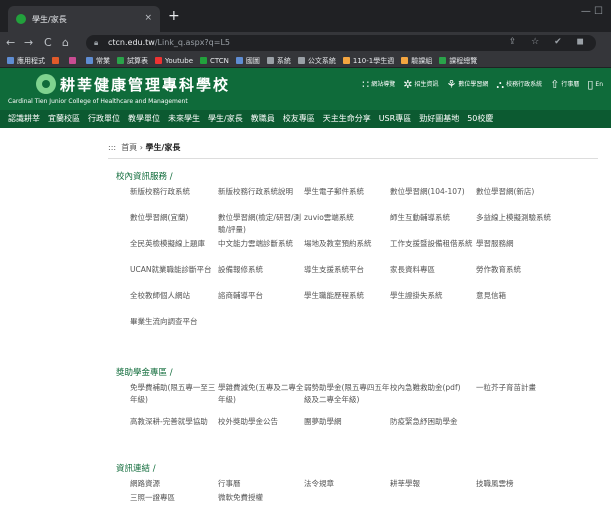  Describe the element at coordinates (262, 498) in the screenshot. I see `service-link: 微軟免費授權` at that location.